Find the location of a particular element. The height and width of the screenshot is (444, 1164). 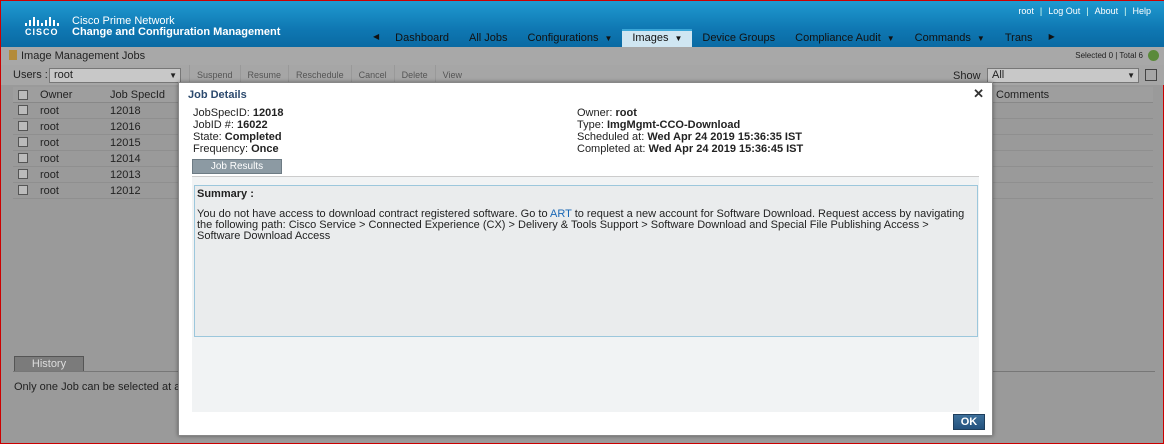

product-subtitle: Change and Configuration Management is located at coordinates (176, 32).